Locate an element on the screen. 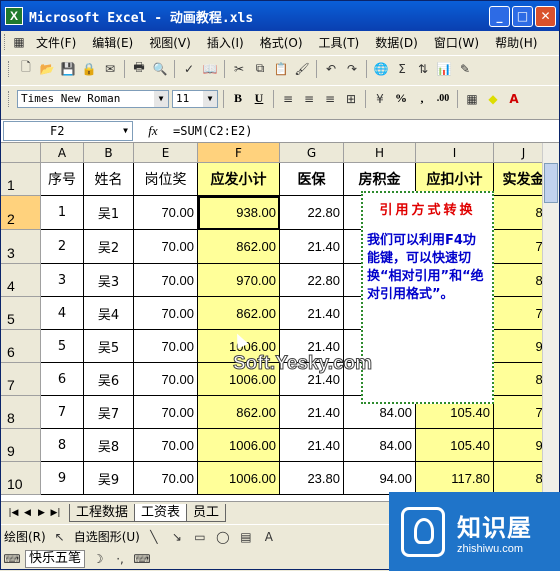 The image size is (560, 571). column-header: E is located at coordinates (166, 153).